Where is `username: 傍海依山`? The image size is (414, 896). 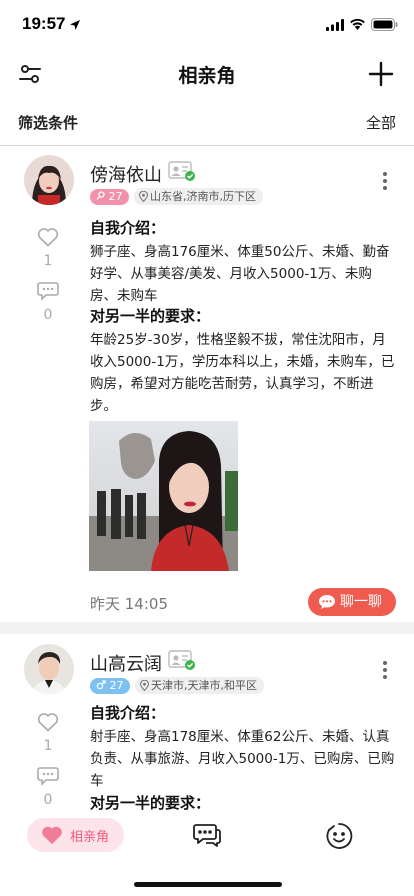 username: 傍海依山 is located at coordinates (126, 174).